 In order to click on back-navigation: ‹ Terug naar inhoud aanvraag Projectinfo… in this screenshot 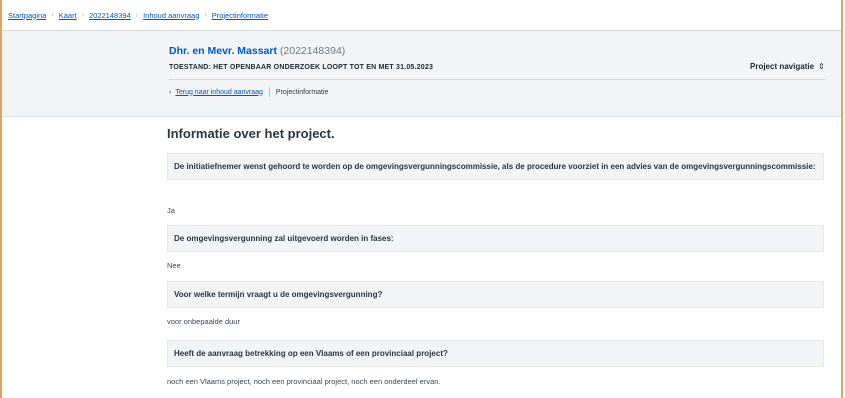, I will do `click(248, 92)`.